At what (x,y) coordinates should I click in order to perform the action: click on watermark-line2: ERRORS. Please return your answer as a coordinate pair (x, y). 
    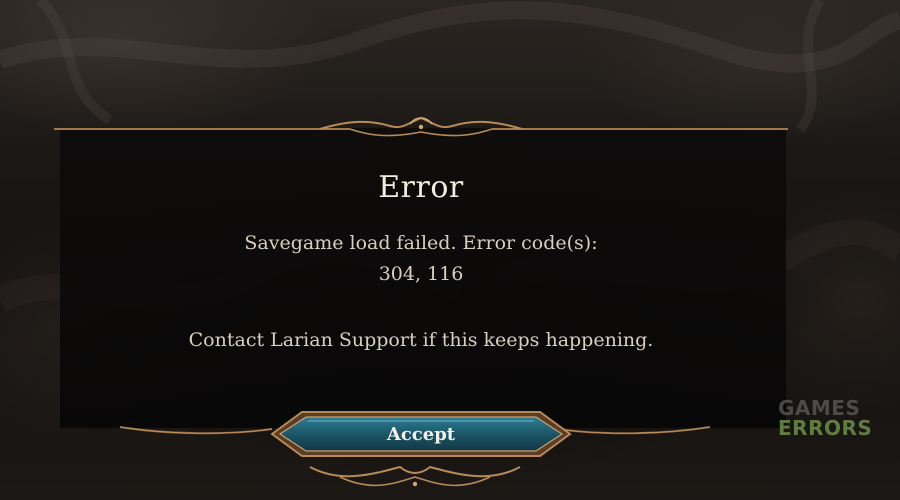
    Looking at the image, I should click on (825, 428).